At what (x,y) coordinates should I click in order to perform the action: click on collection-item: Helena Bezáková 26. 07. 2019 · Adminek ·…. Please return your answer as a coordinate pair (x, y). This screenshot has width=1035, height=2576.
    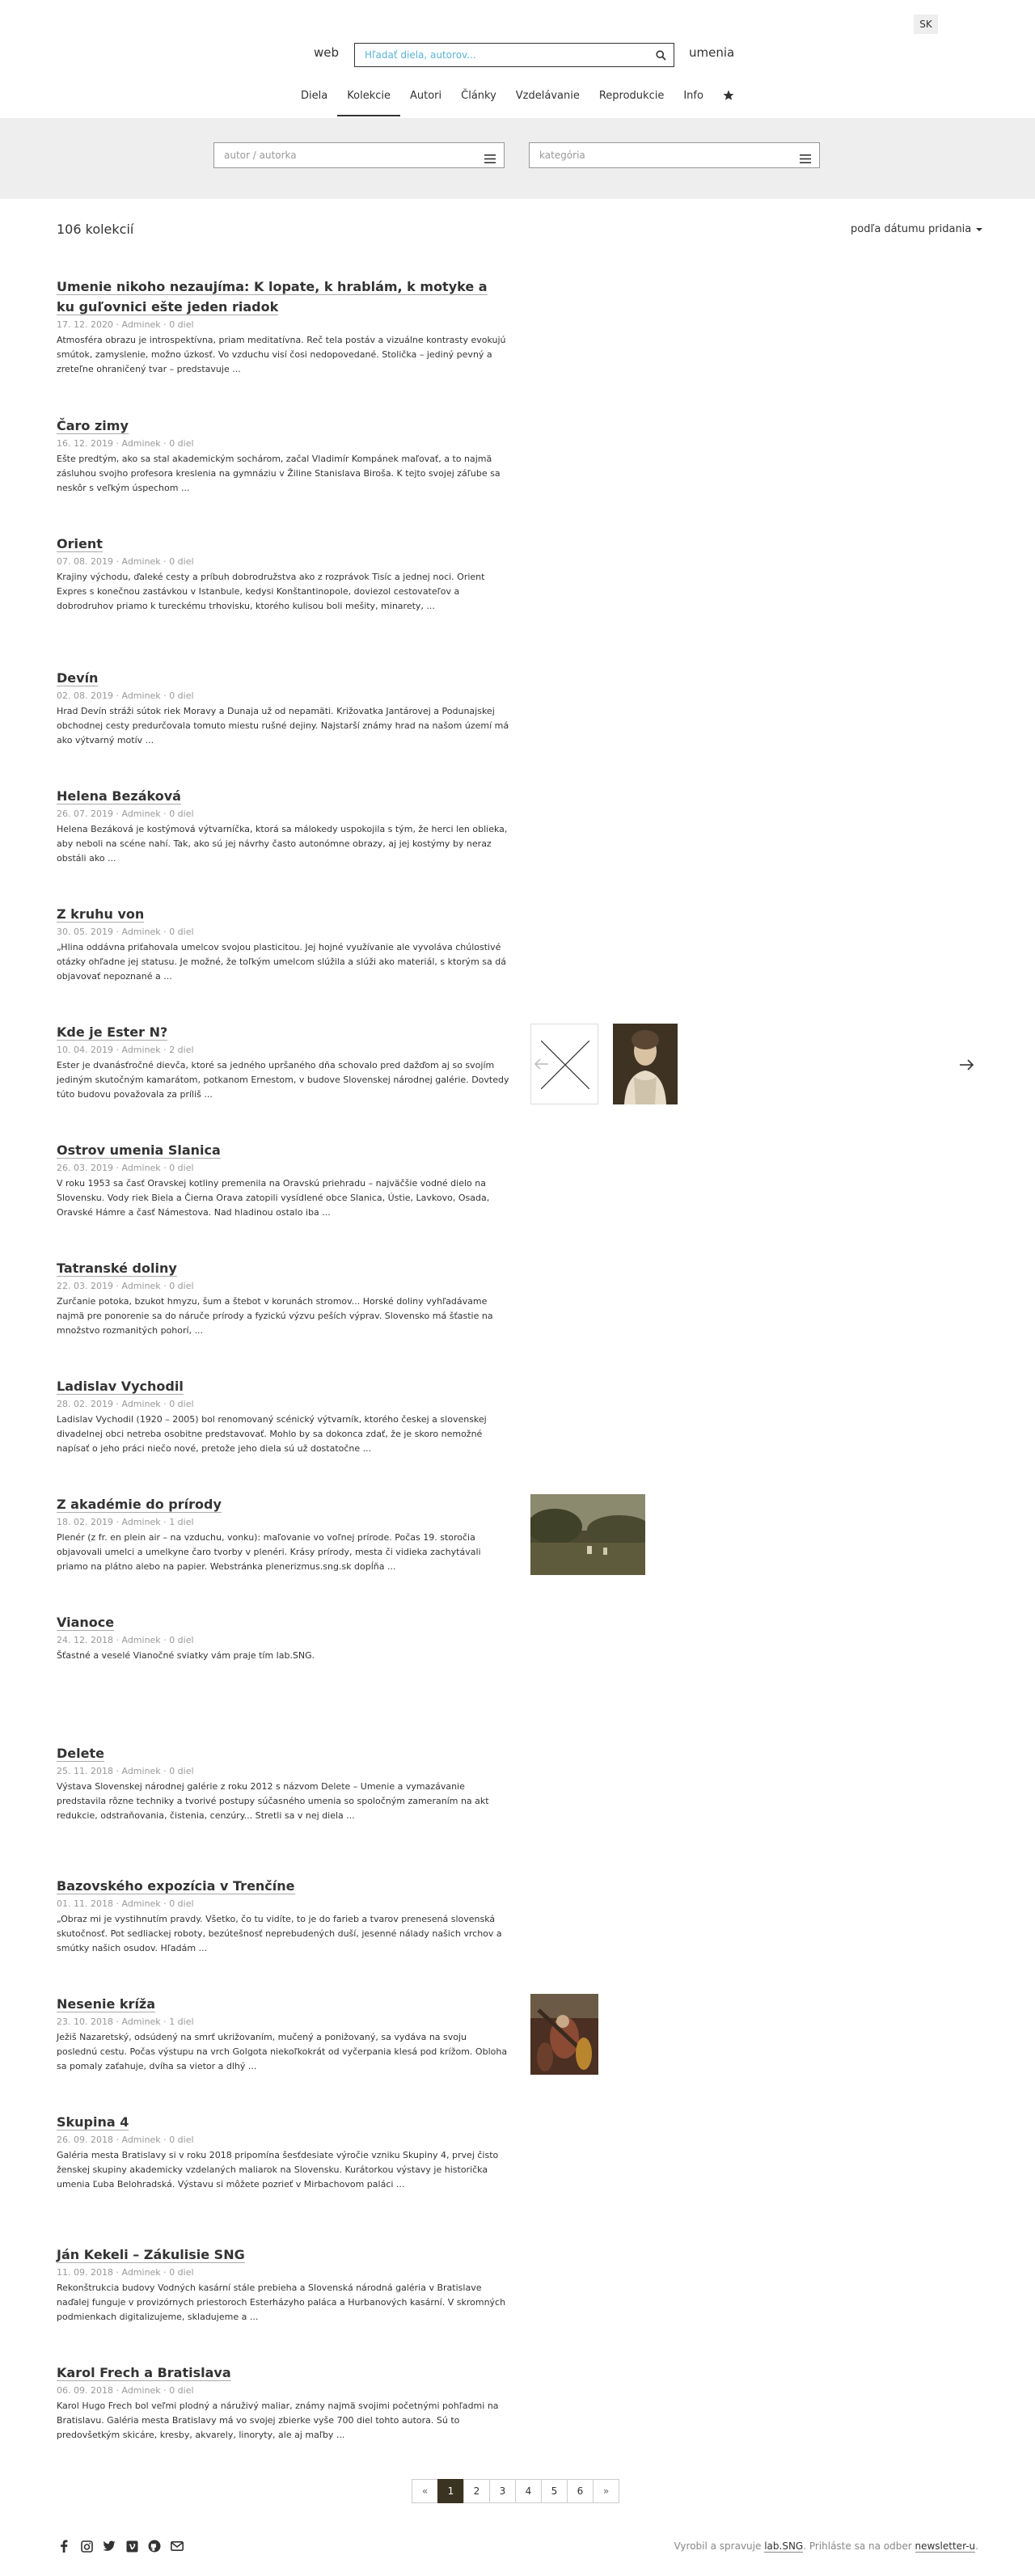
    Looking at the image, I should click on (283, 826).